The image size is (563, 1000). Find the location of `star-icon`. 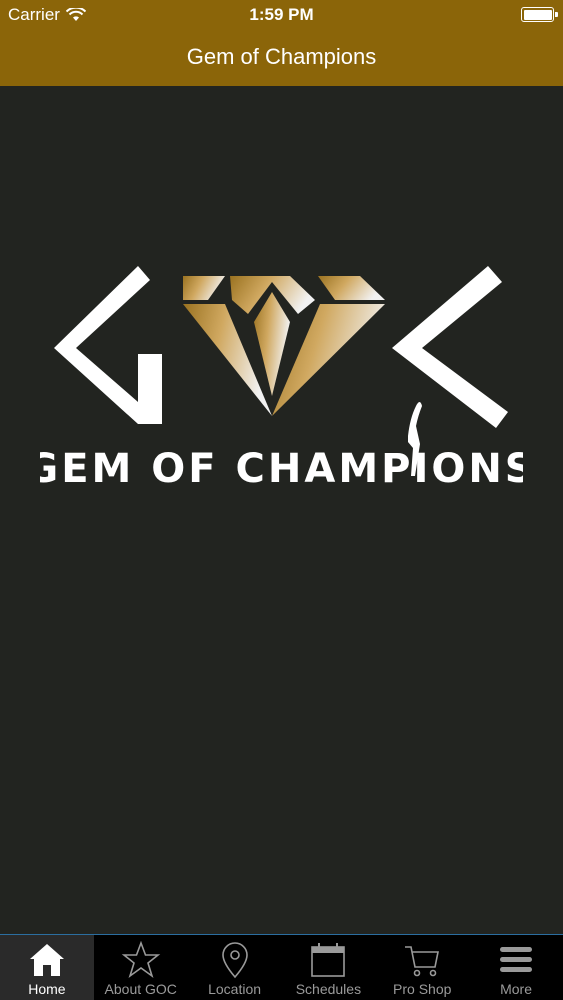

star-icon is located at coordinates (141, 960).